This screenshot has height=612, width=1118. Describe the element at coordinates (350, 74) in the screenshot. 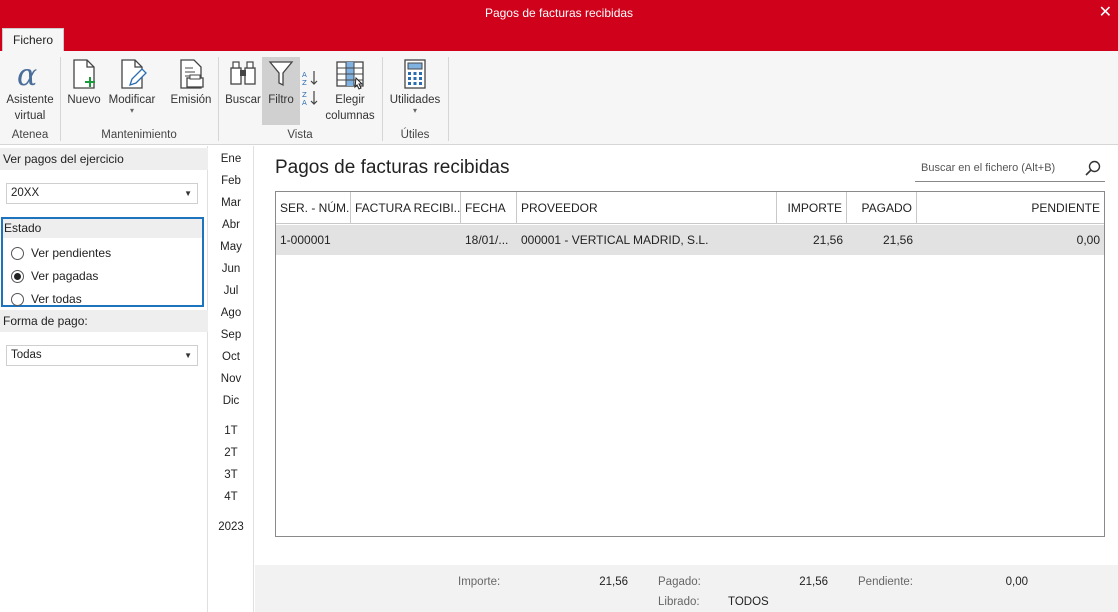

I see `columns-icon` at that location.